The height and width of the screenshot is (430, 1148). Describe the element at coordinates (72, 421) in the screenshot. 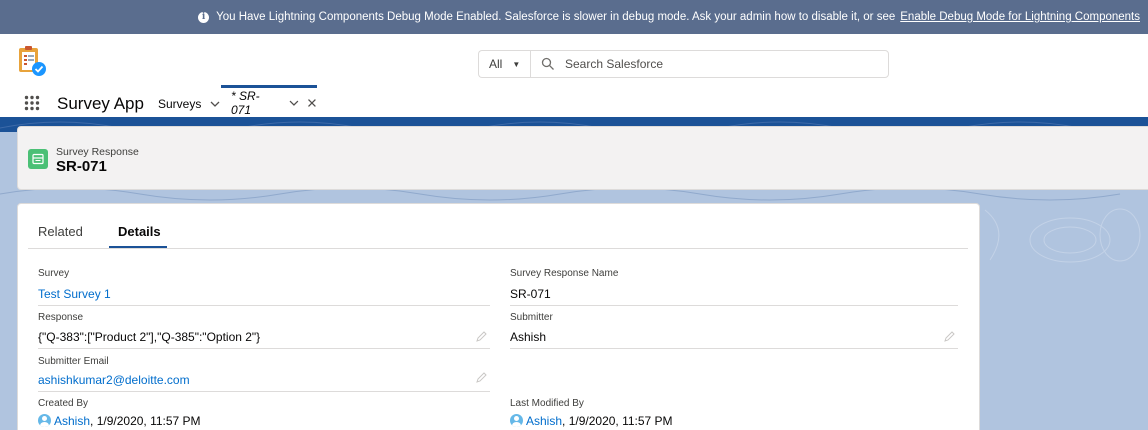

I see `created-by-user-link: Ashish` at that location.